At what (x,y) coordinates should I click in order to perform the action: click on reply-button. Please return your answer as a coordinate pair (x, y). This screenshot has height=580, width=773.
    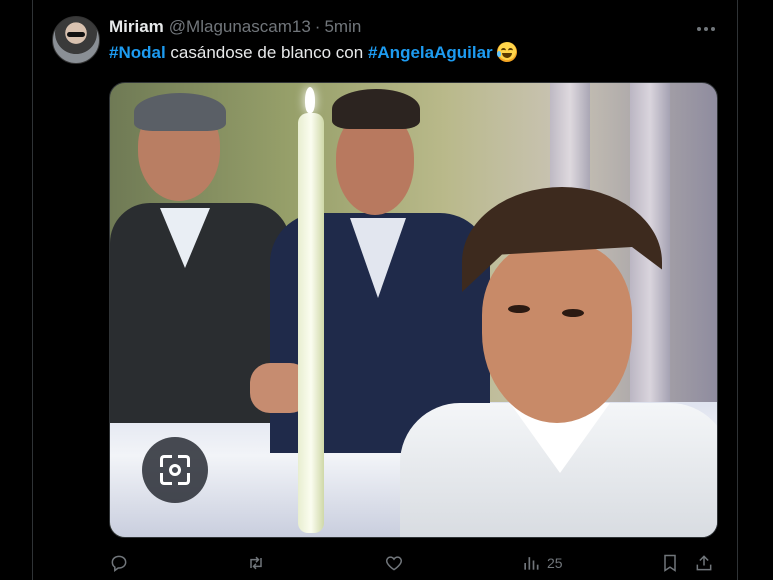
    Looking at the image, I should click on (119, 563).